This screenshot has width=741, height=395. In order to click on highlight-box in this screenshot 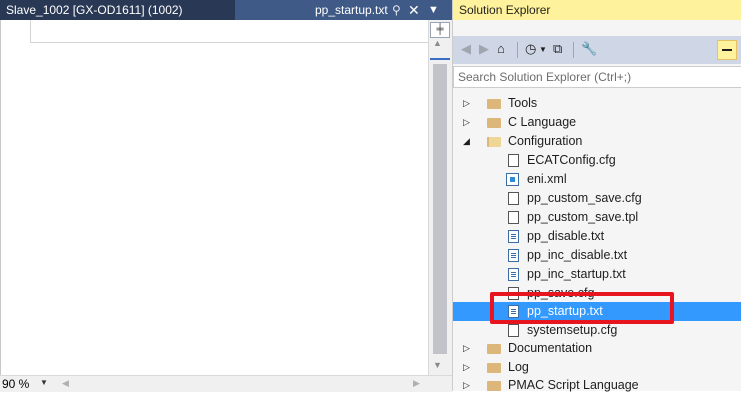, I will do `click(582, 308)`.